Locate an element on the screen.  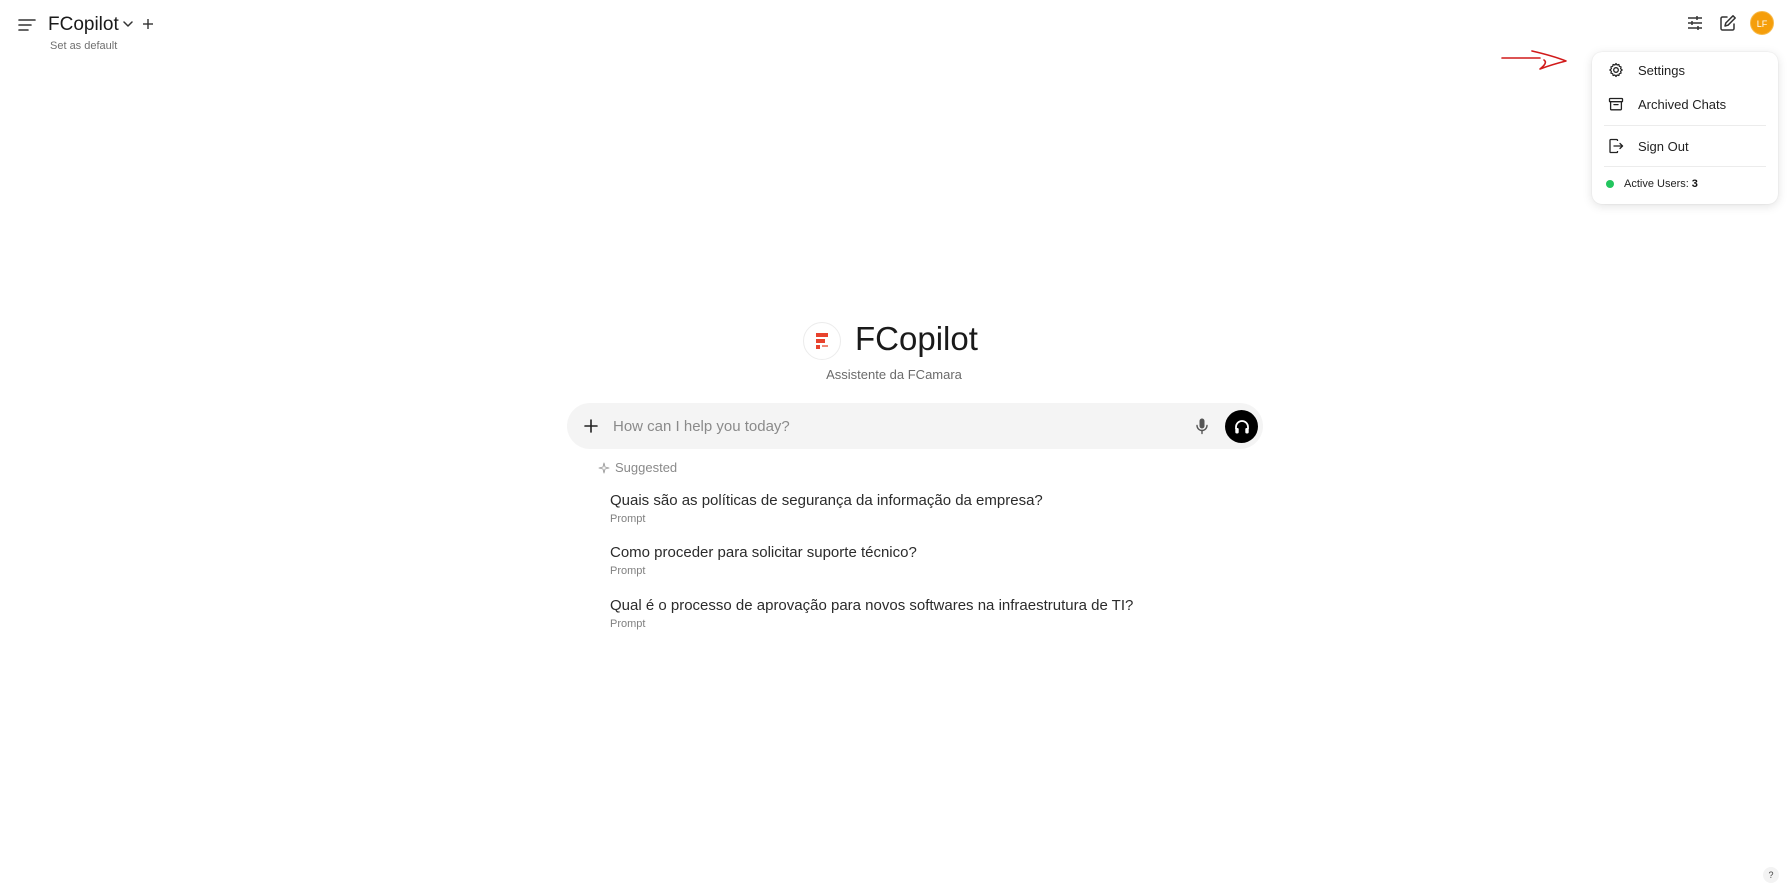
menu-icon is located at coordinates (27, 25).